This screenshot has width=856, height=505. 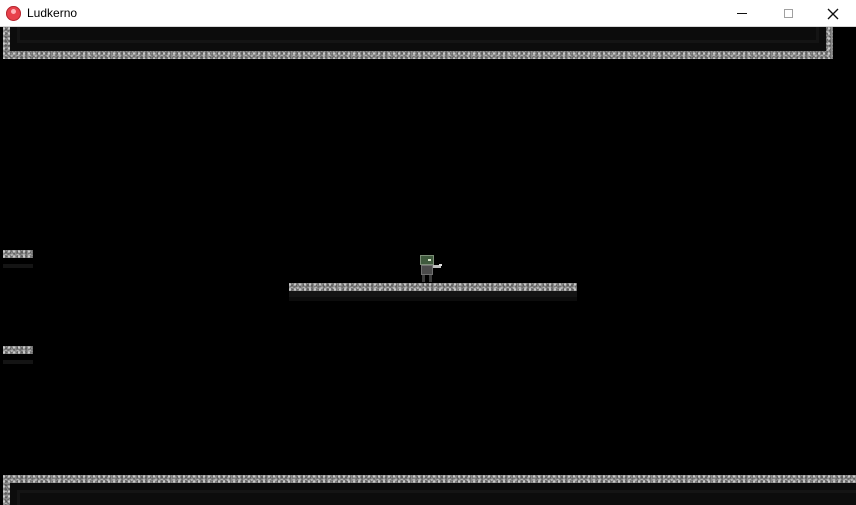 What do you see at coordinates (440, 265) in the screenshot?
I see `player-gun-tip` at bounding box center [440, 265].